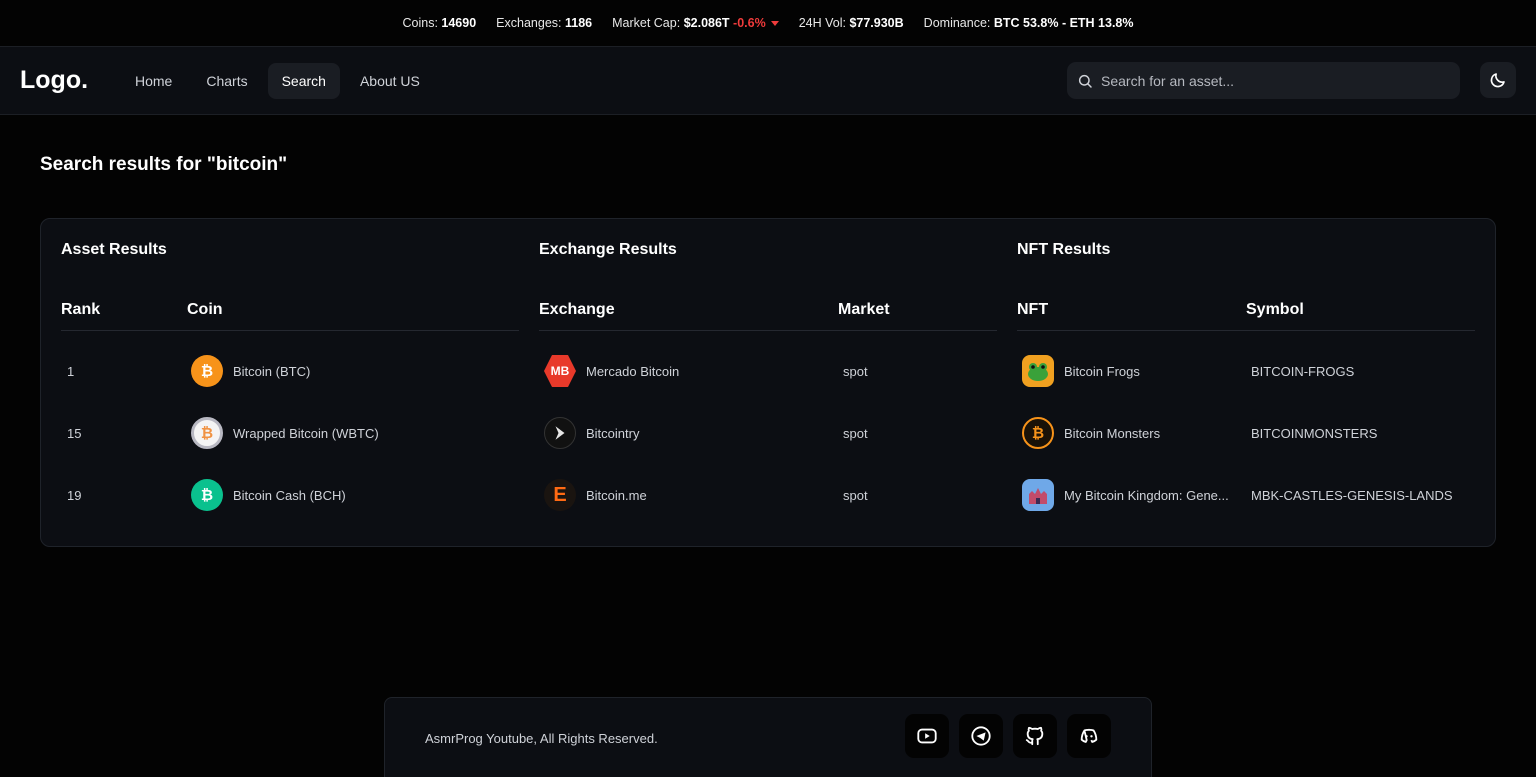 This screenshot has height=777, width=1536. I want to click on telegram-icon, so click(981, 736).